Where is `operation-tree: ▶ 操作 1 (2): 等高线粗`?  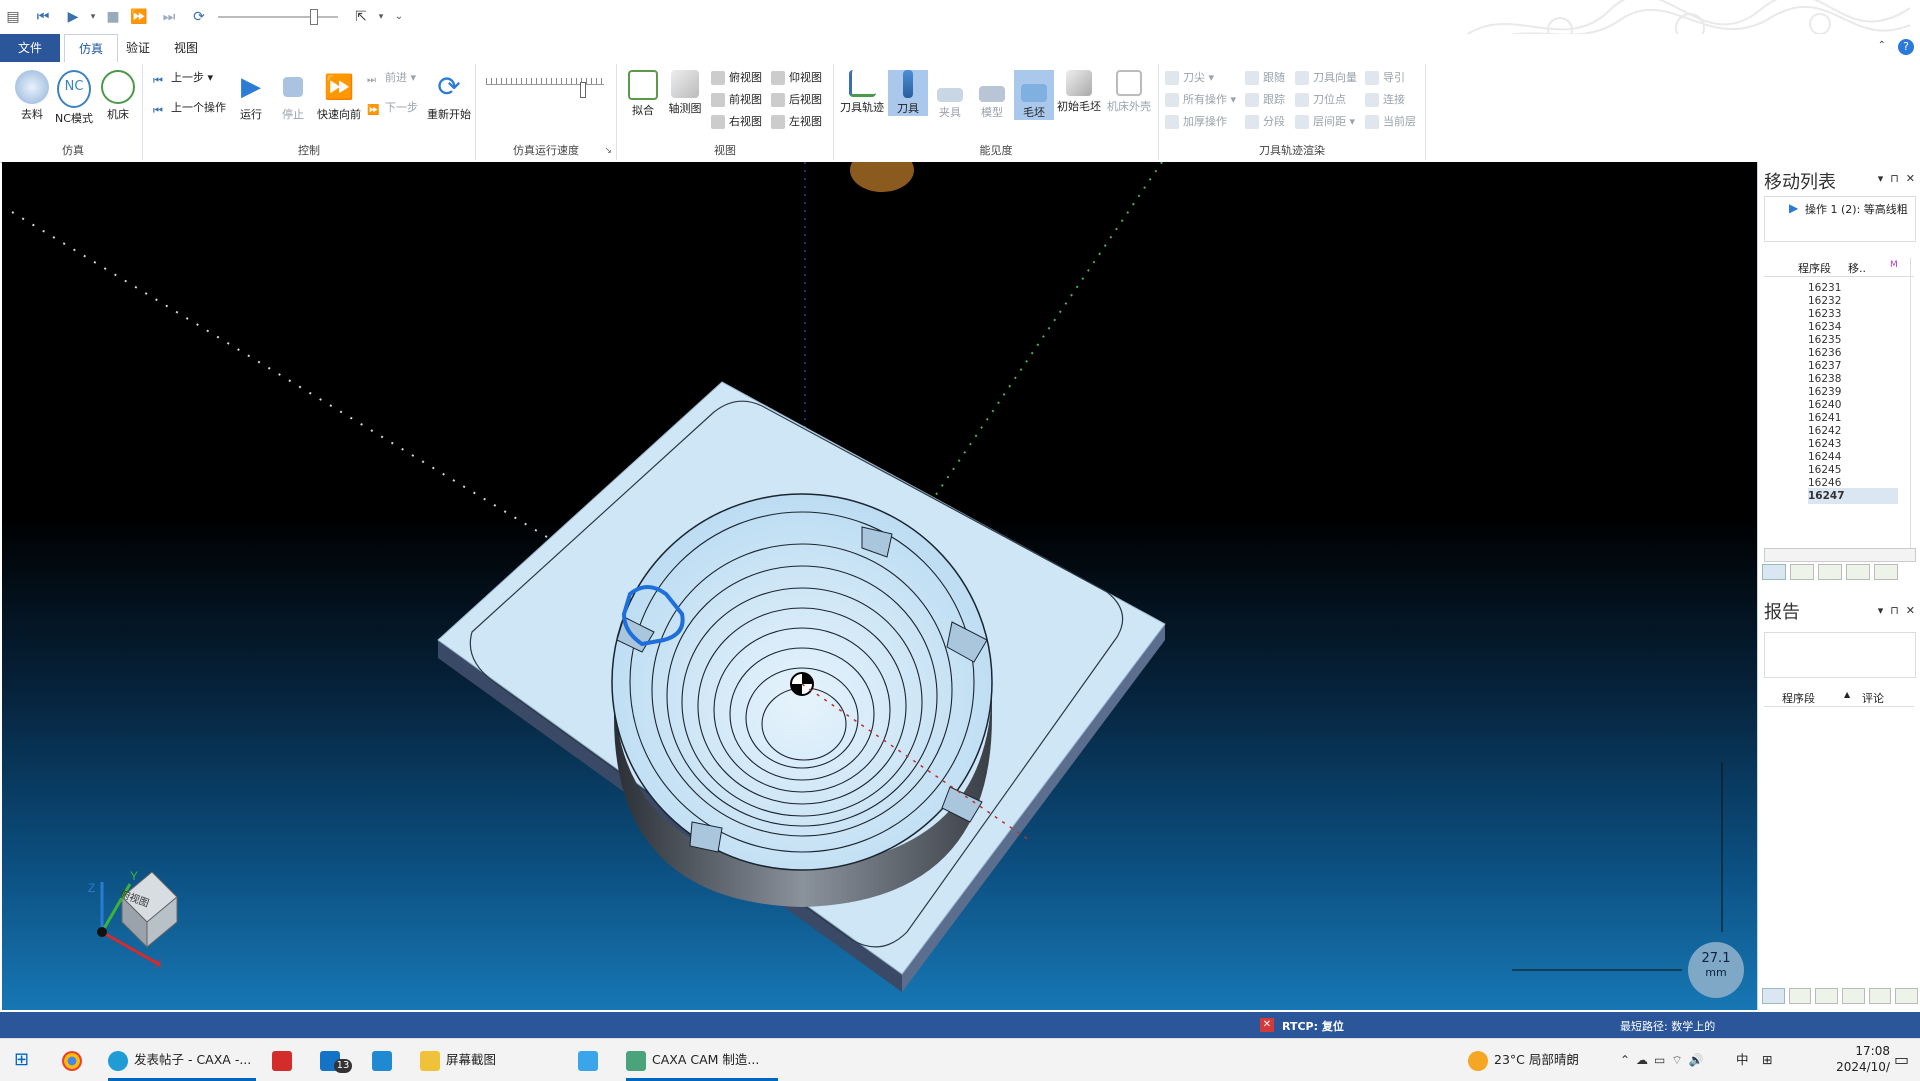
operation-tree: ▶ 操作 1 (2): 等高线粗 is located at coordinates (1840, 219).